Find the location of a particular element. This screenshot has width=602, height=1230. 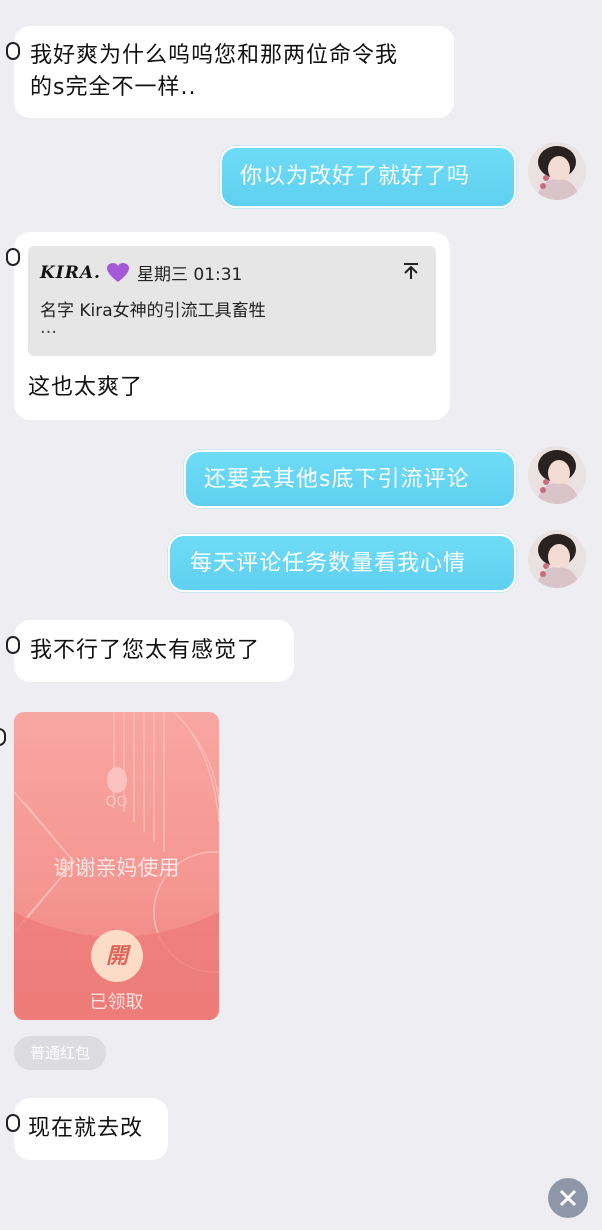

red-packet-card: QQ 谢谢亲妈使用 開 已领取 is located at coordinates (116, 866).